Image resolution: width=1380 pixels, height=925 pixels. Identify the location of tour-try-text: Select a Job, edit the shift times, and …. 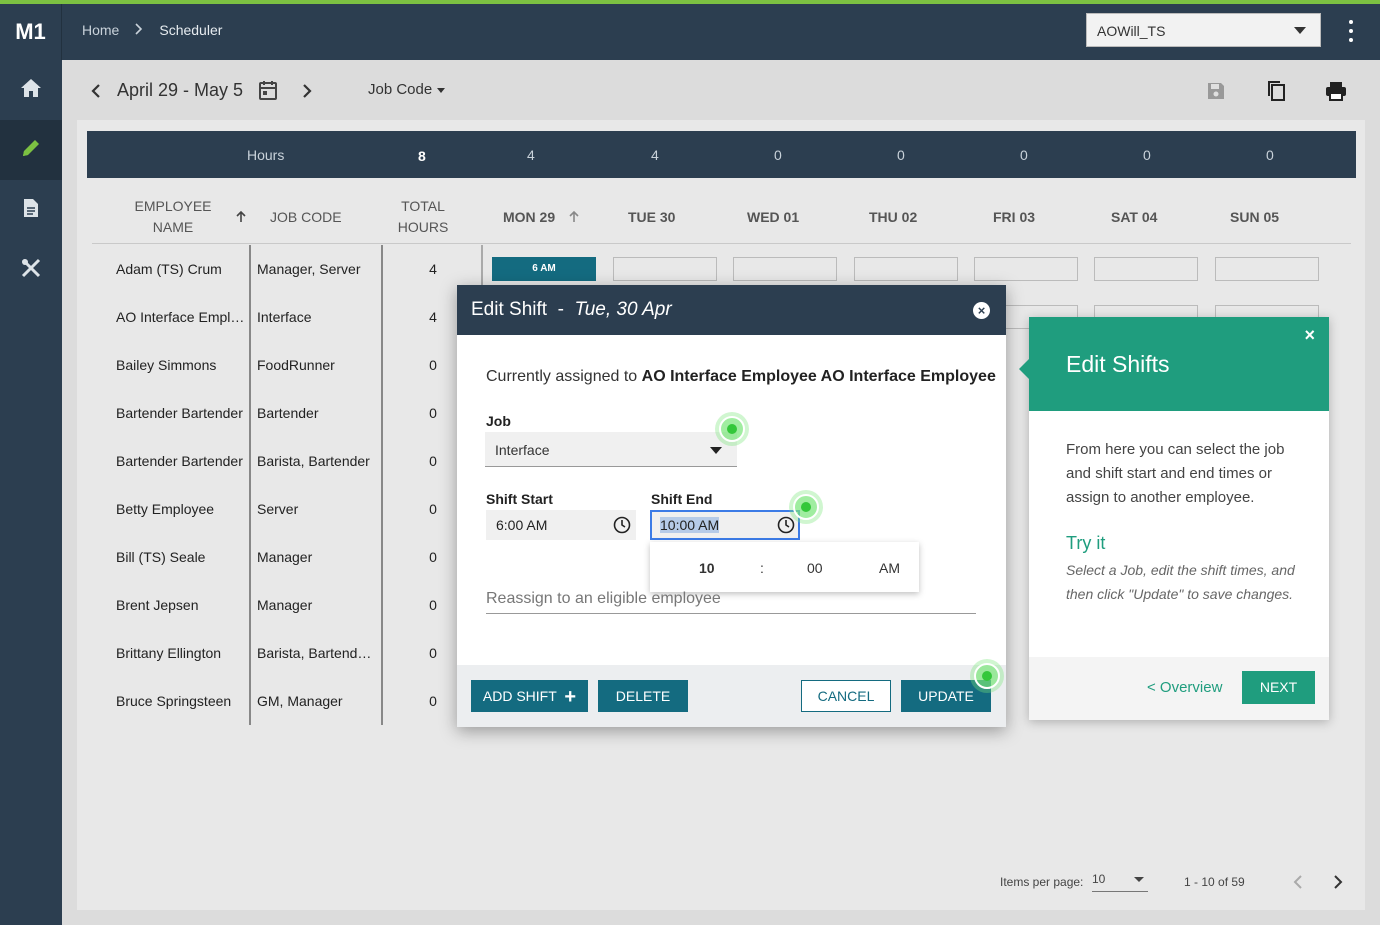
(1180, 582).